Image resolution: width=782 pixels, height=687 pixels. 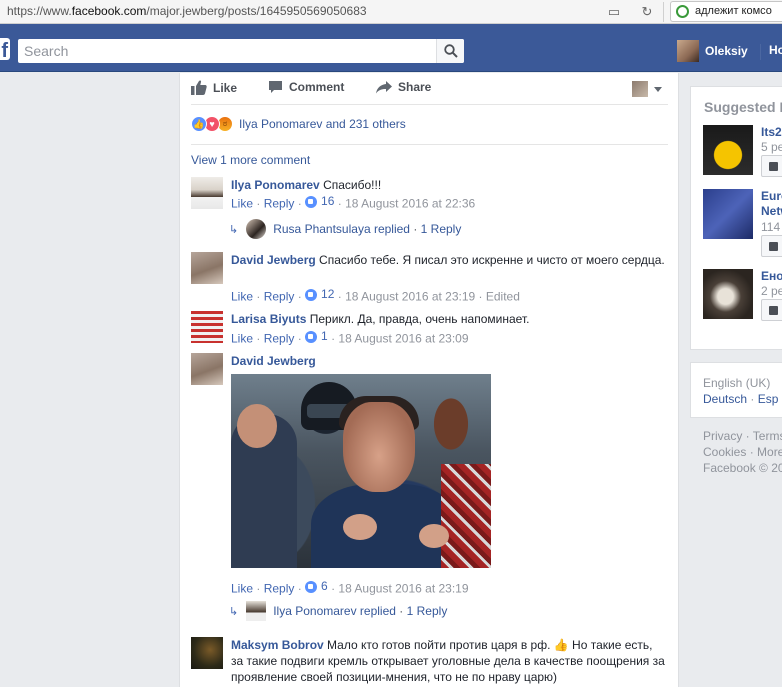 I want to click on comment-author: Maksym Bobrov, so click(x=277, y=645).